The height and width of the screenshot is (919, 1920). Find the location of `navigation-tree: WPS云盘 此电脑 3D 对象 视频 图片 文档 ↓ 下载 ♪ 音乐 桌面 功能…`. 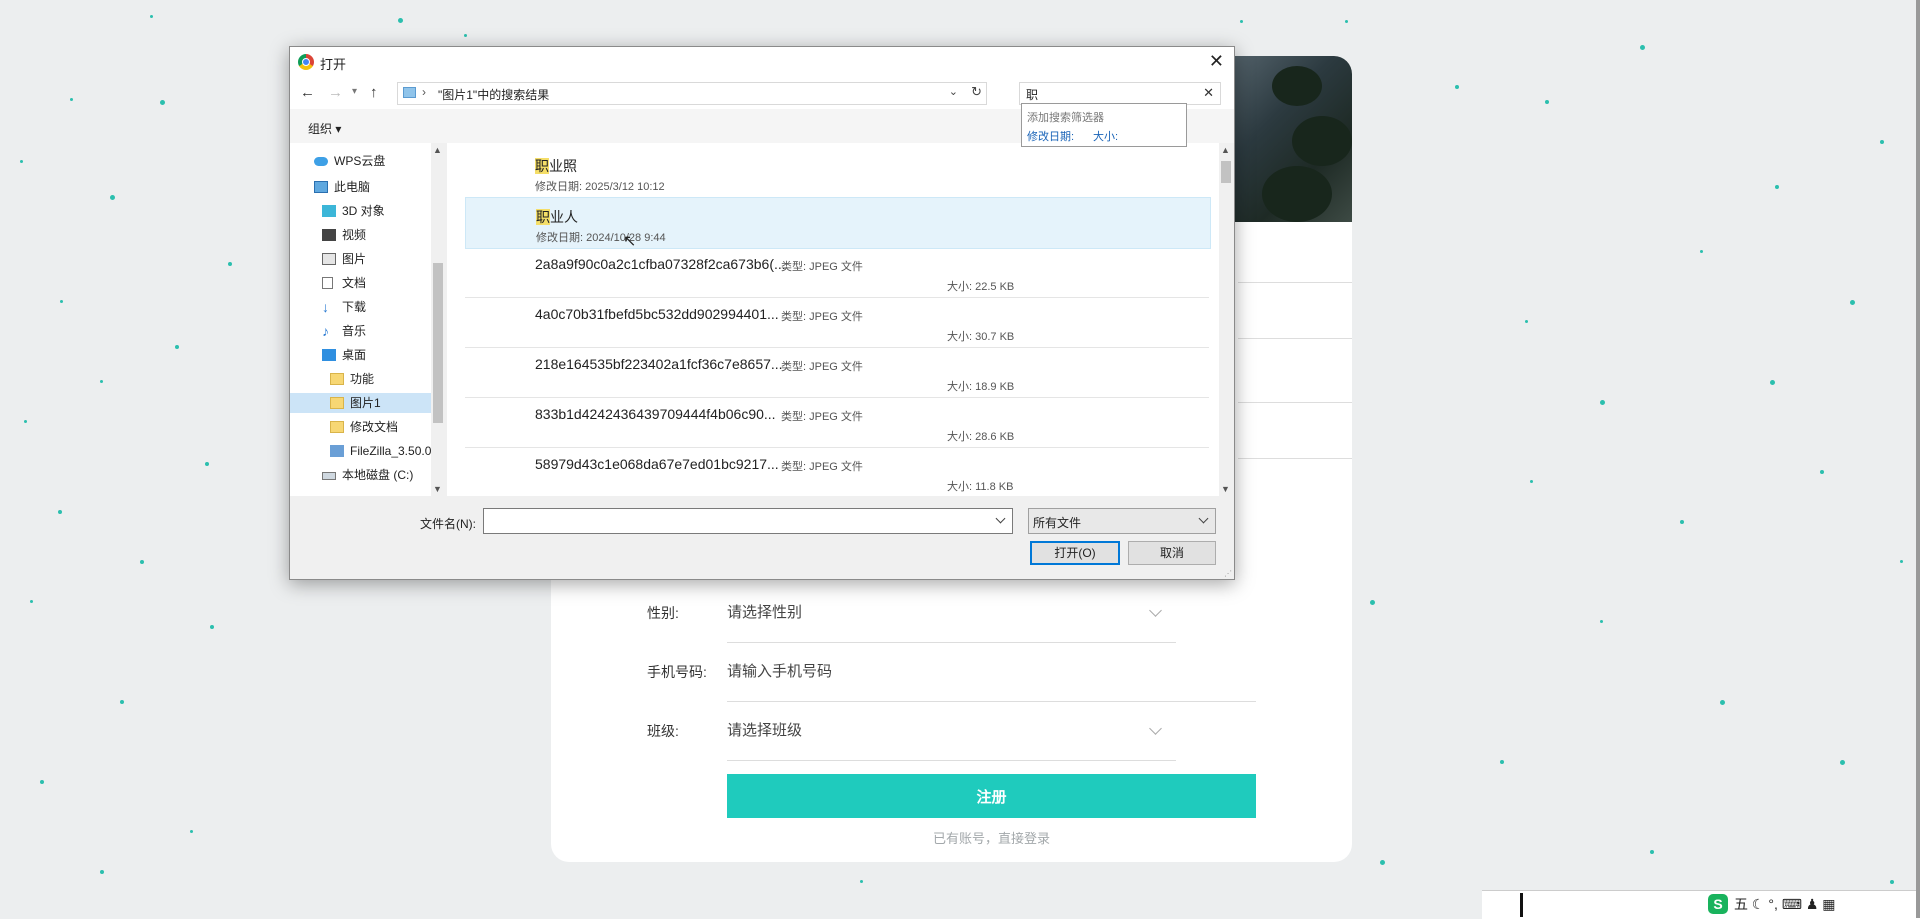

navigation-tree: WPS云盘 此电脑 3D 对象 视频 图片 文档 ↓ 下载 ♪ 音乐 桌面 功能… is located at coordinates (367, 319).